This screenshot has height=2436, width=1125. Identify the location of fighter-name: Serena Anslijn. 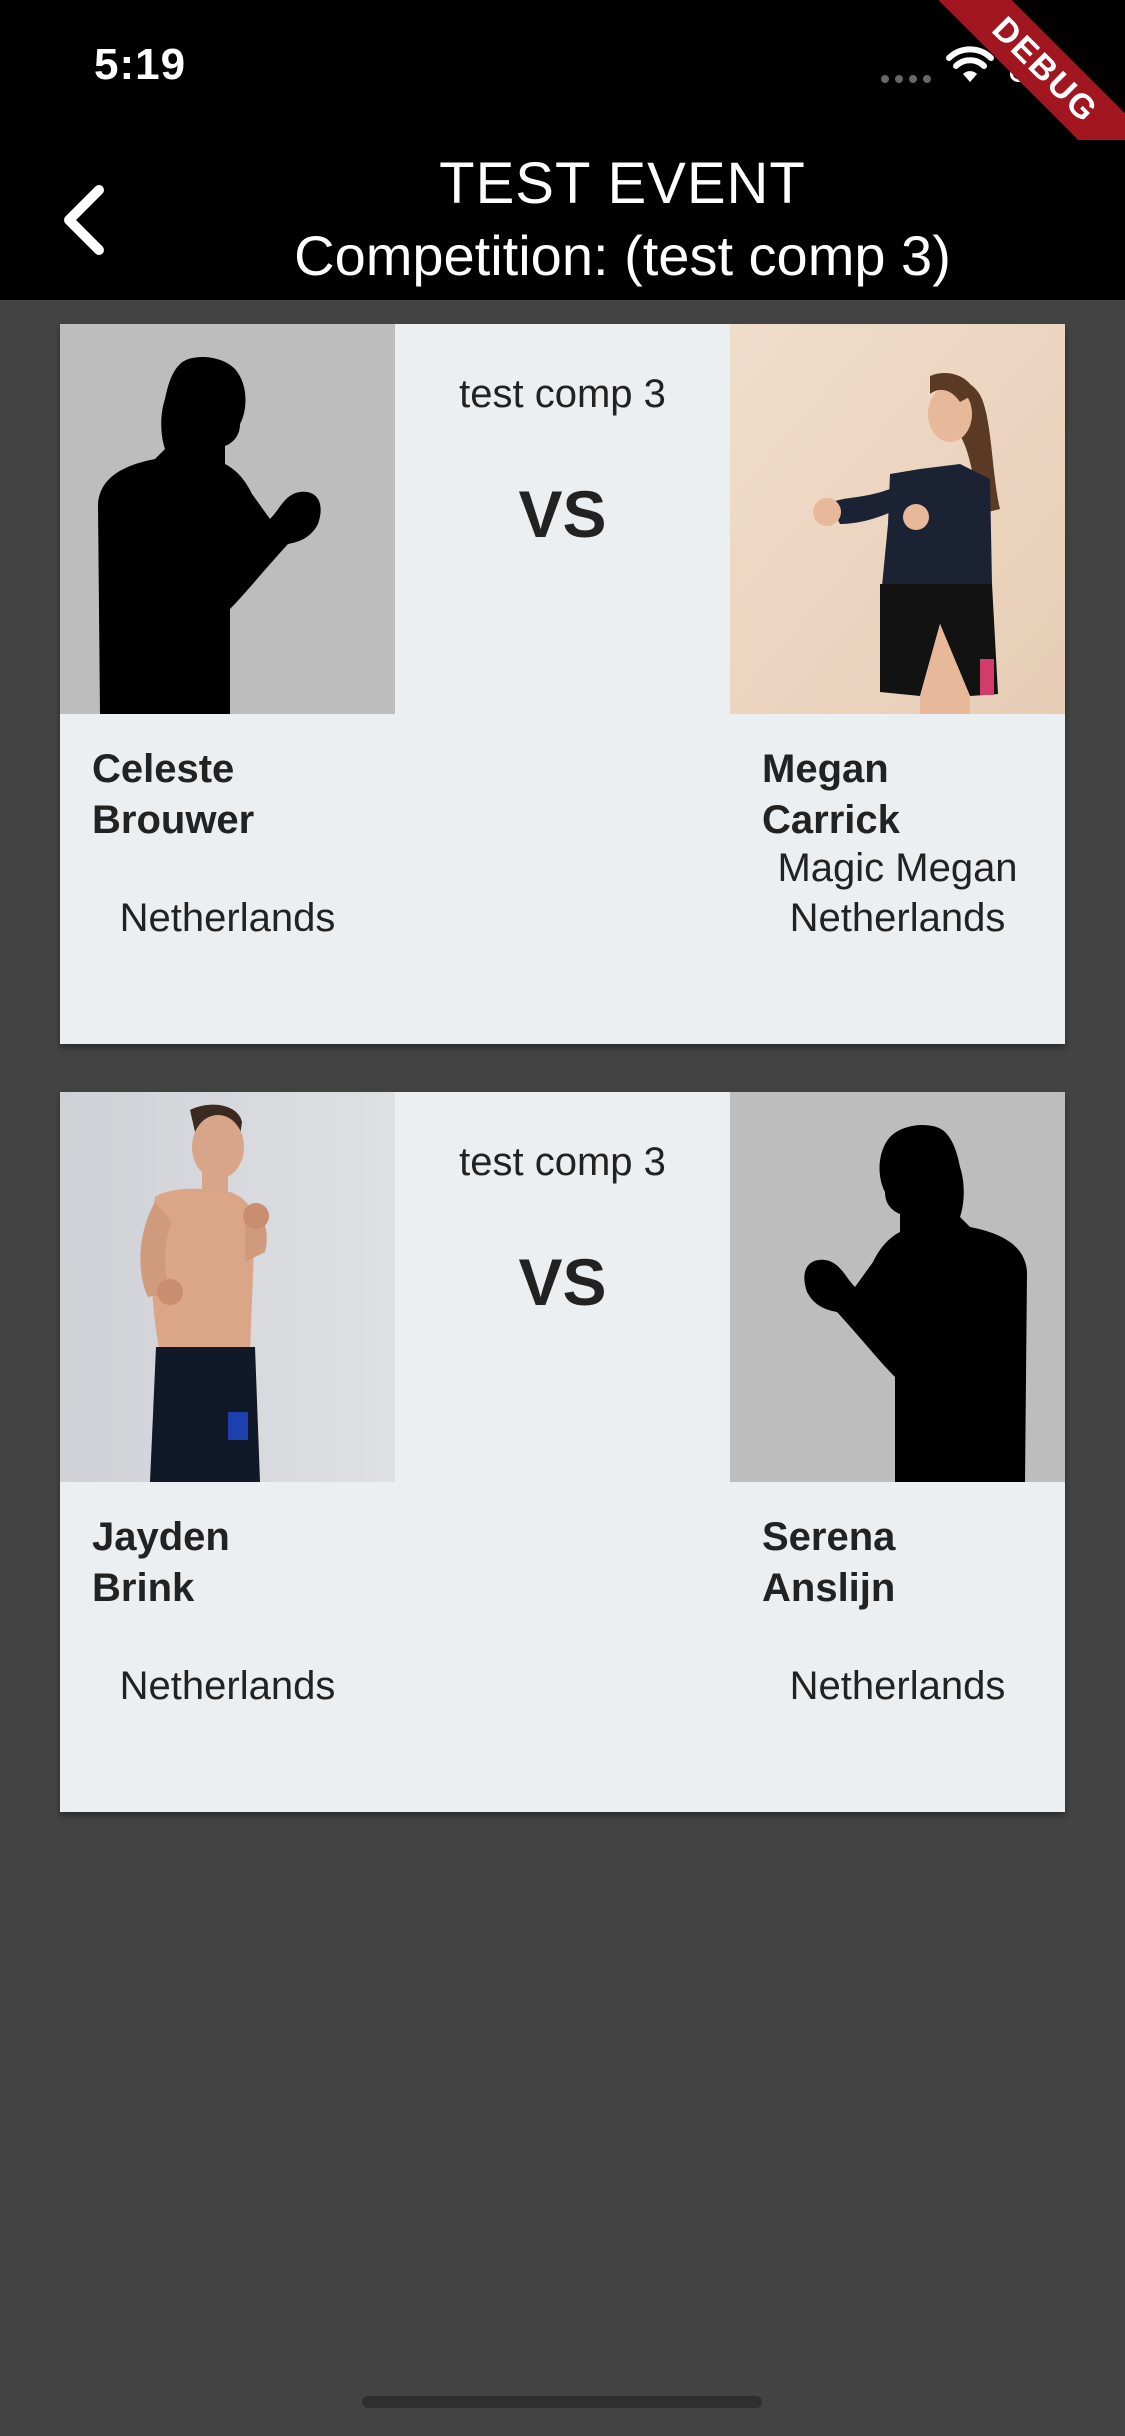
(828, 1563).